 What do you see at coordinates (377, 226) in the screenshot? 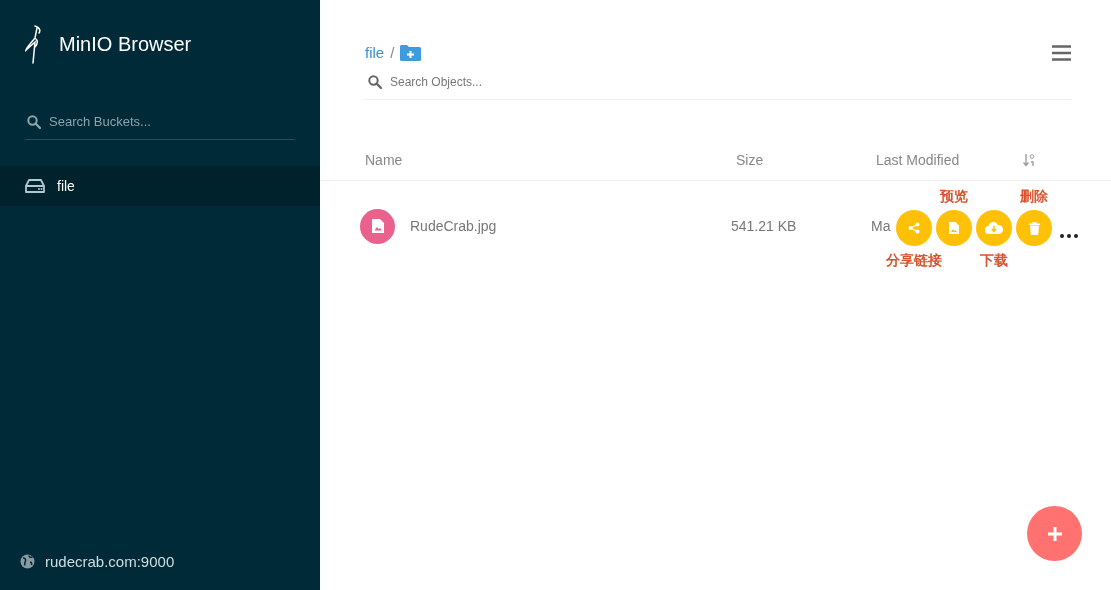
I see `image-file-icon` at bounding box center [377, 226].